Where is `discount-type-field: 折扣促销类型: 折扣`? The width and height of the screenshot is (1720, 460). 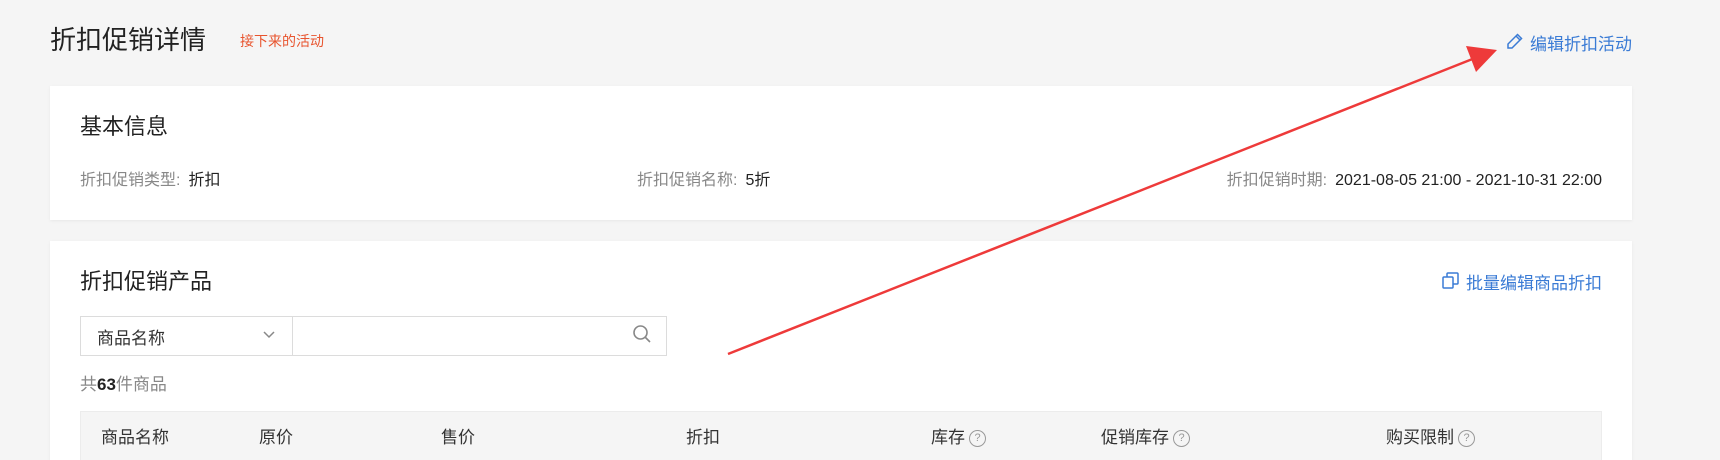
discount-type-field: 折扣促销类型: 折扣 is located at coordinates (150, 181).